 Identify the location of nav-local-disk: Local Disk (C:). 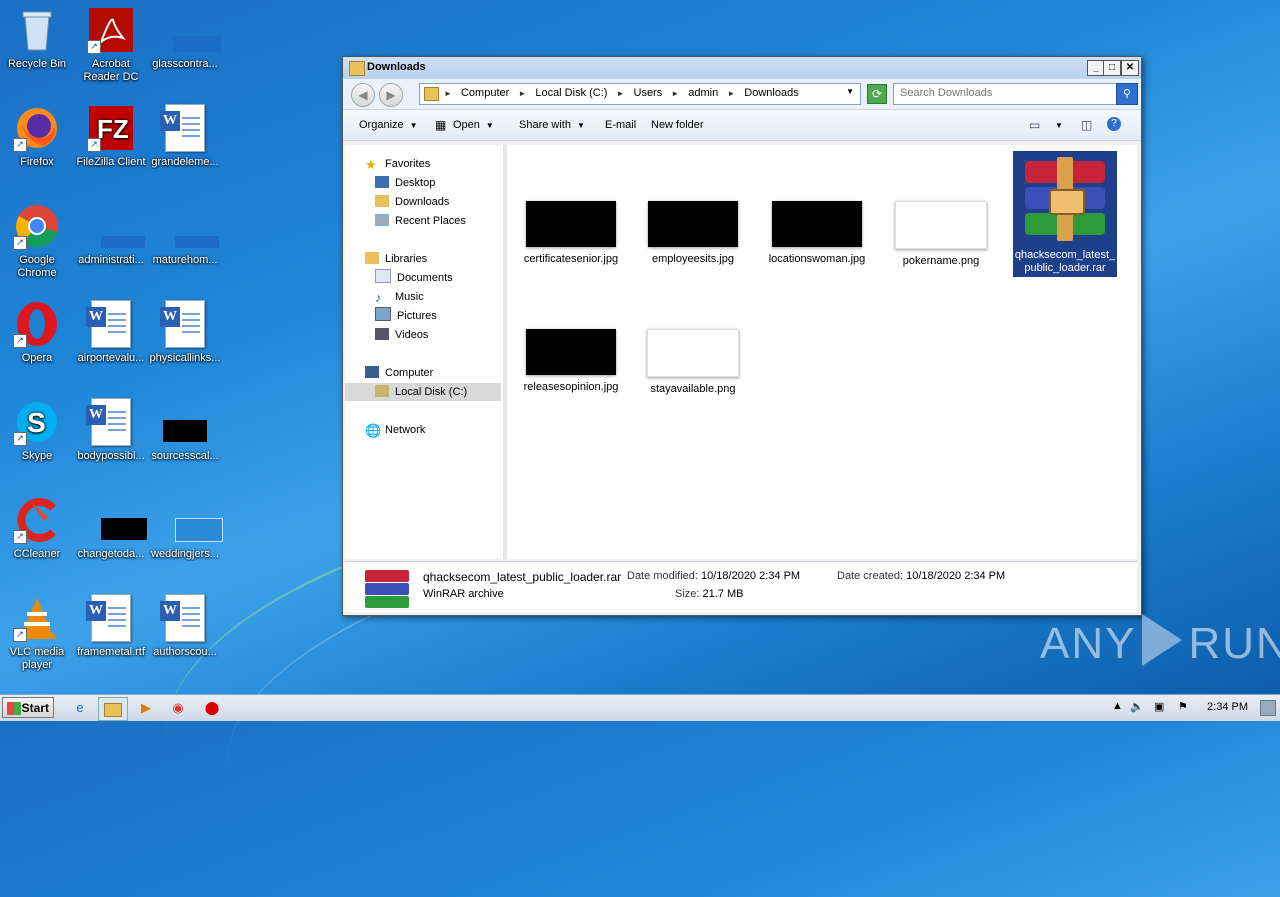
(423, 392).